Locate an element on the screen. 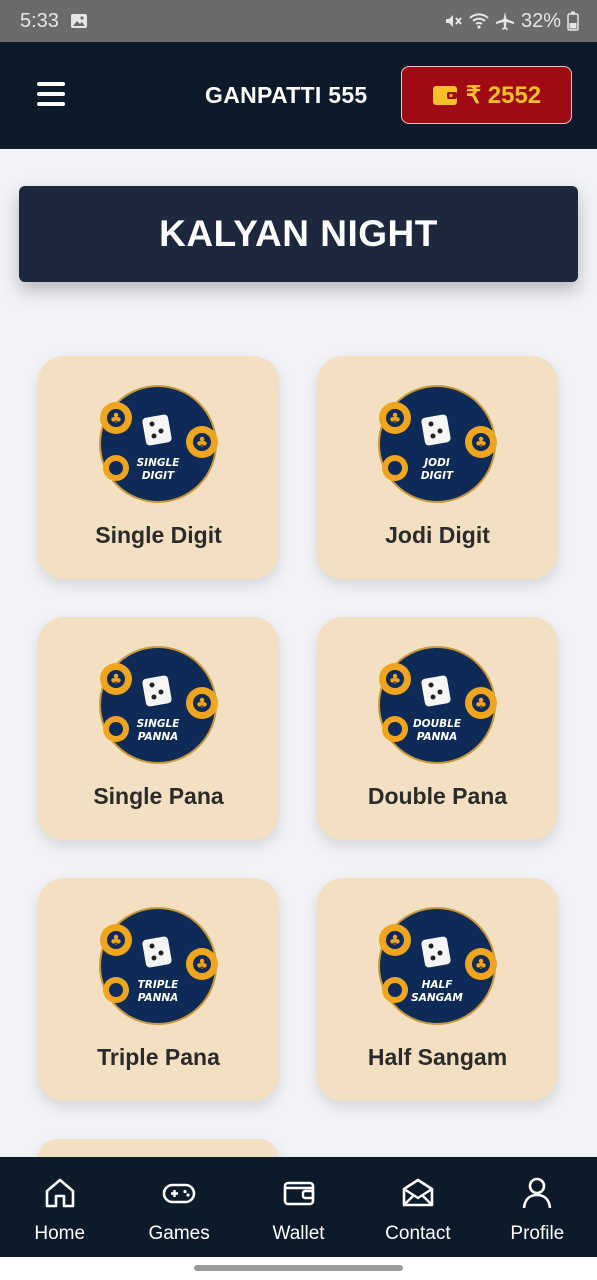 The width and height of the screenshot is (597, 1280). nav-home: Home is located at coordinates (59, 1207).